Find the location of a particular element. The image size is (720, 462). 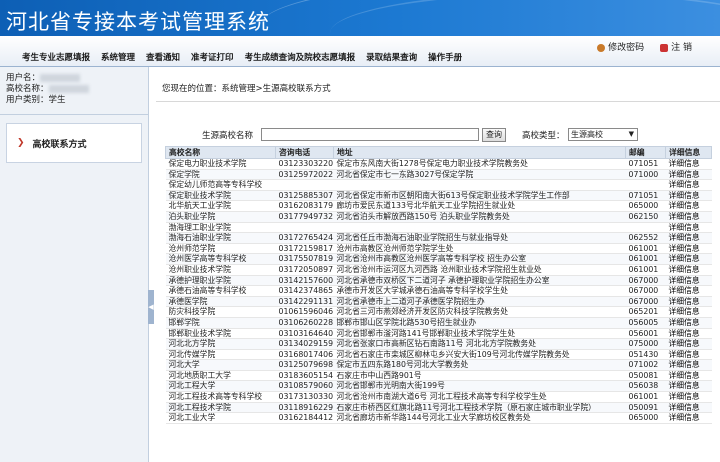

cell-school-name: 河北工程技术学院 is located at coordinates (220, 408).